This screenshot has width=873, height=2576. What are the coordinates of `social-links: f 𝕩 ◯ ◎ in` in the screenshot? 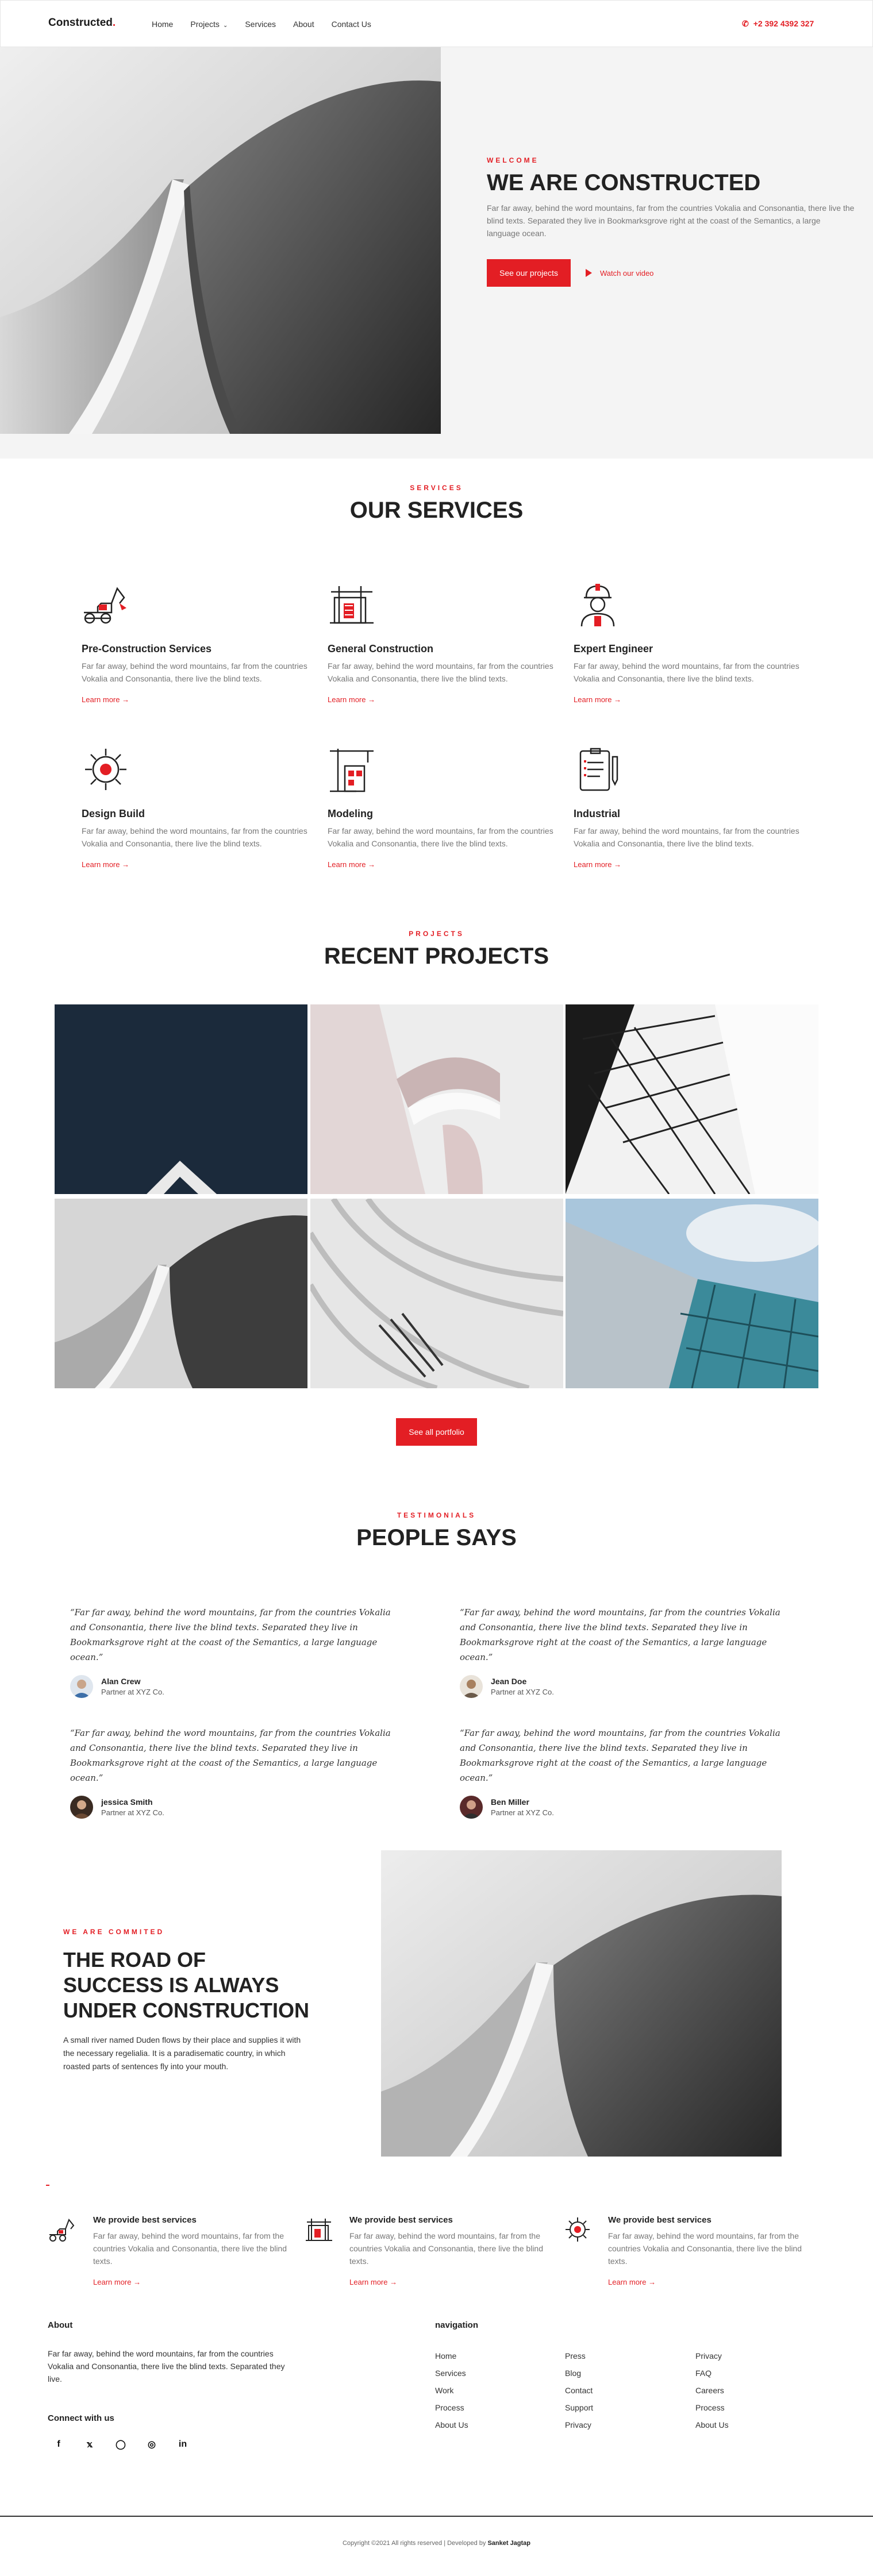 It's located at (121, 2444).